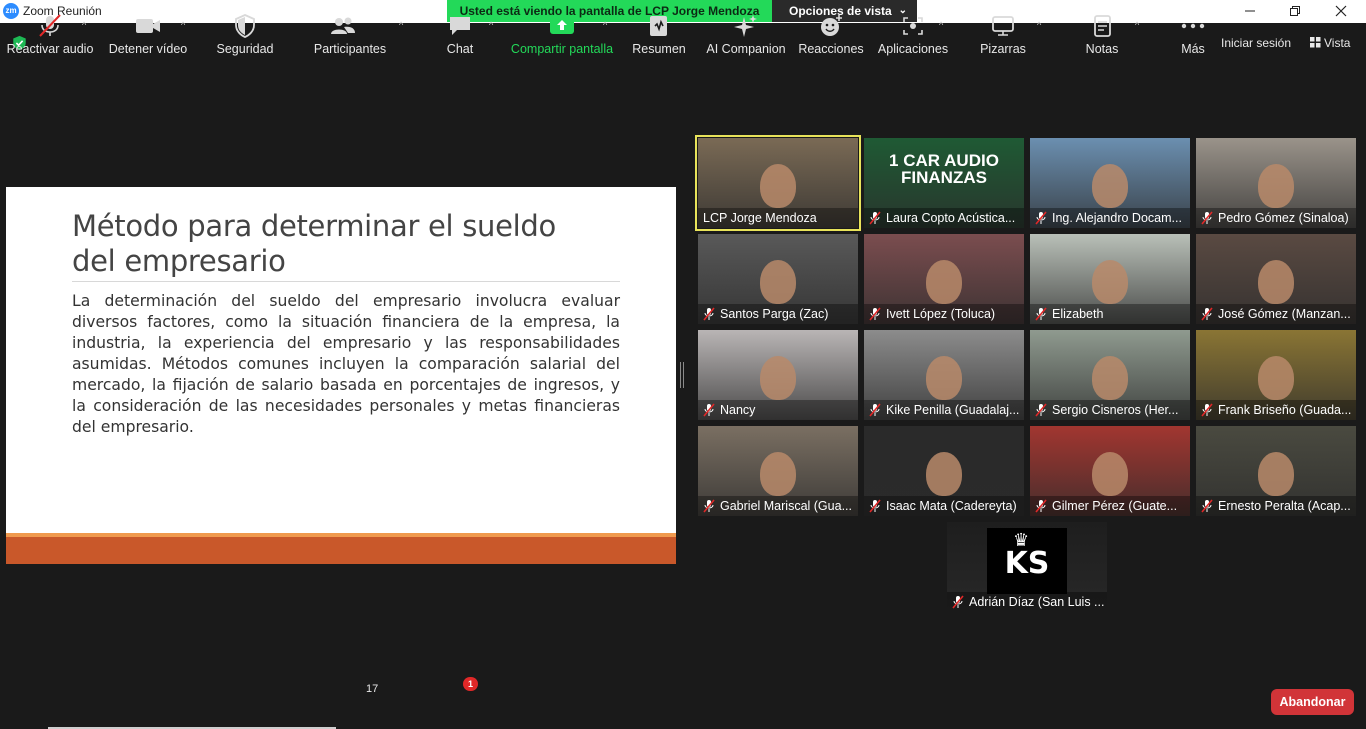 The width and height of the screenshot is (1366, 729). What do you see at coordinates (401, 25) in the screenshot?
I see `participants-options-caret: ^` at bounding box center [401, 25].